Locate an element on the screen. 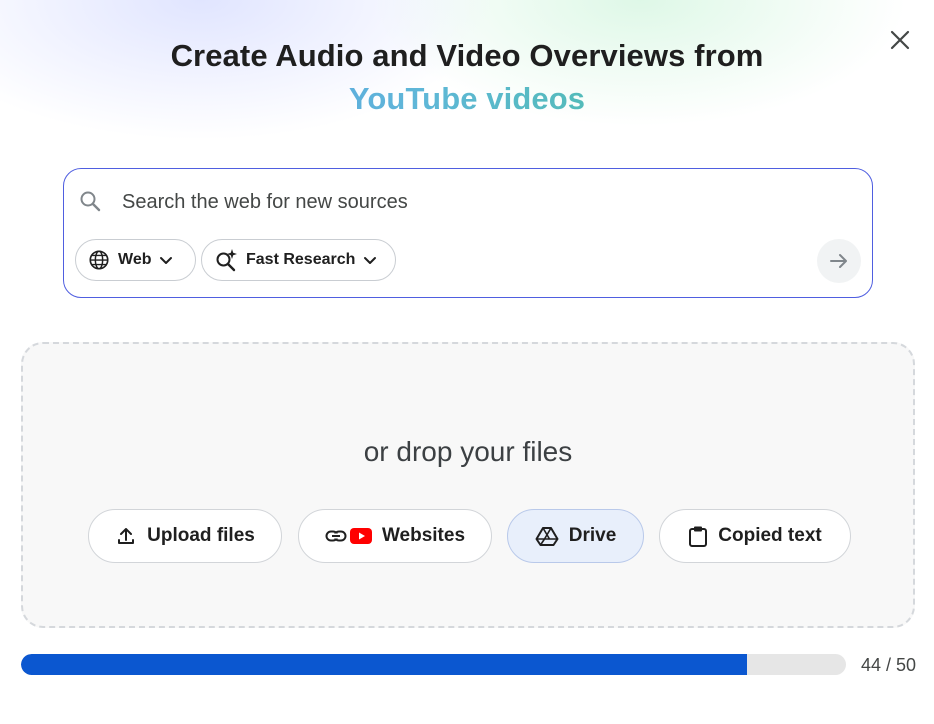 This screenshot has height=724, width=934. youtube-icon is located at coordinates (360, 536).